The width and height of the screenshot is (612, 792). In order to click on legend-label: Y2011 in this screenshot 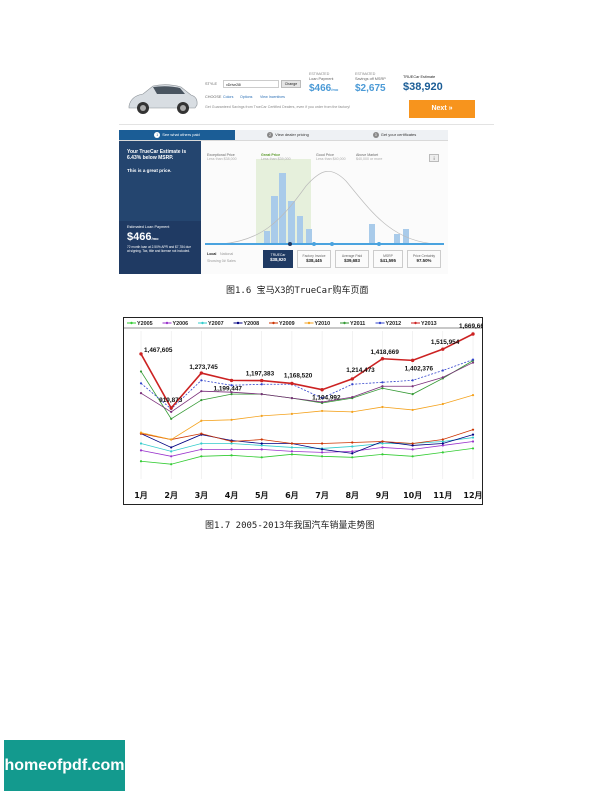, I will do `click(357, 324)`.